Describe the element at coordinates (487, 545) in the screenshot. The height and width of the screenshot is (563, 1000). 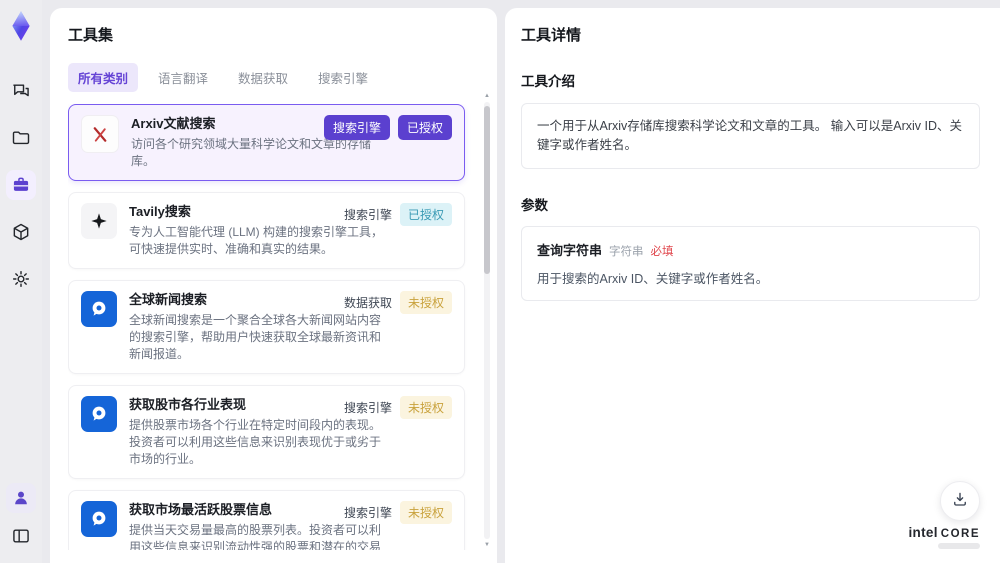
I see `scrollbar-down-icon: ▼` at that location.